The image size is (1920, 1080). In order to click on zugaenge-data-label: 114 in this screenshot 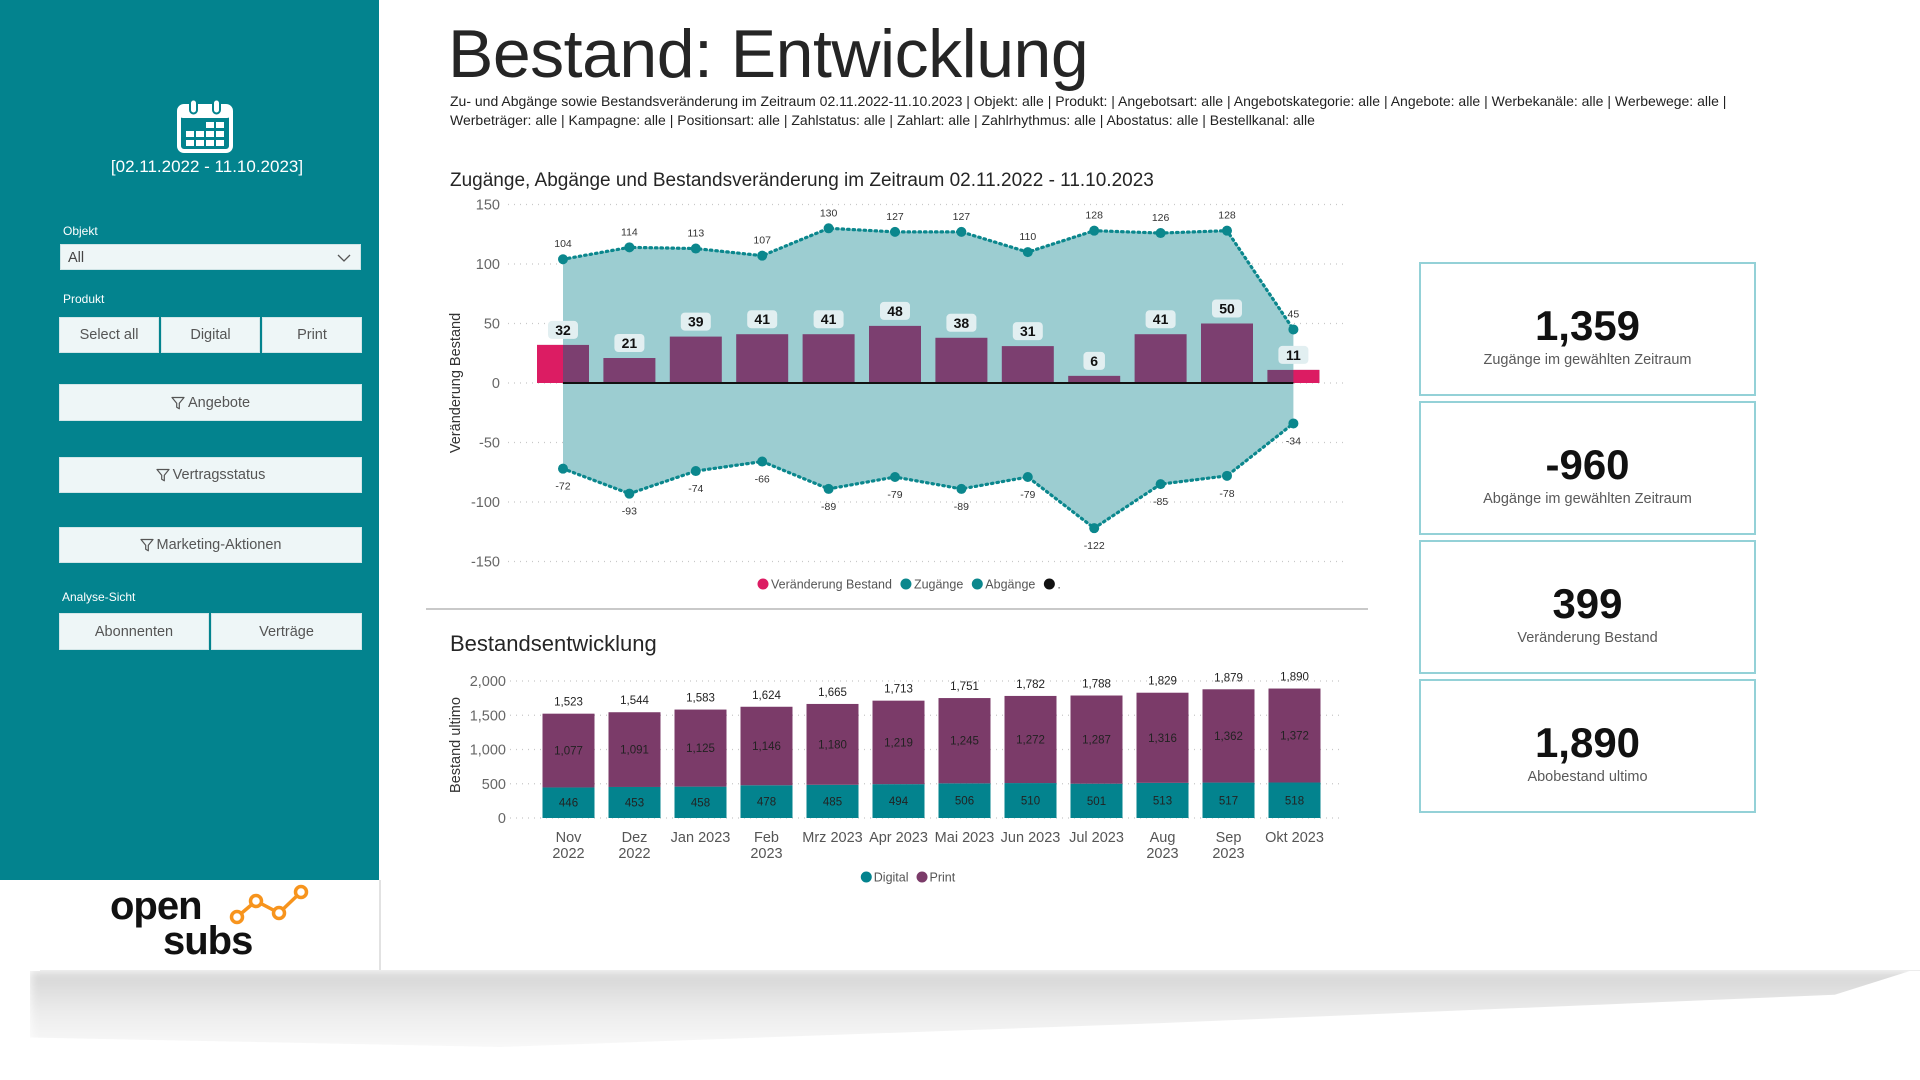, I will do `click(629, 232)`.